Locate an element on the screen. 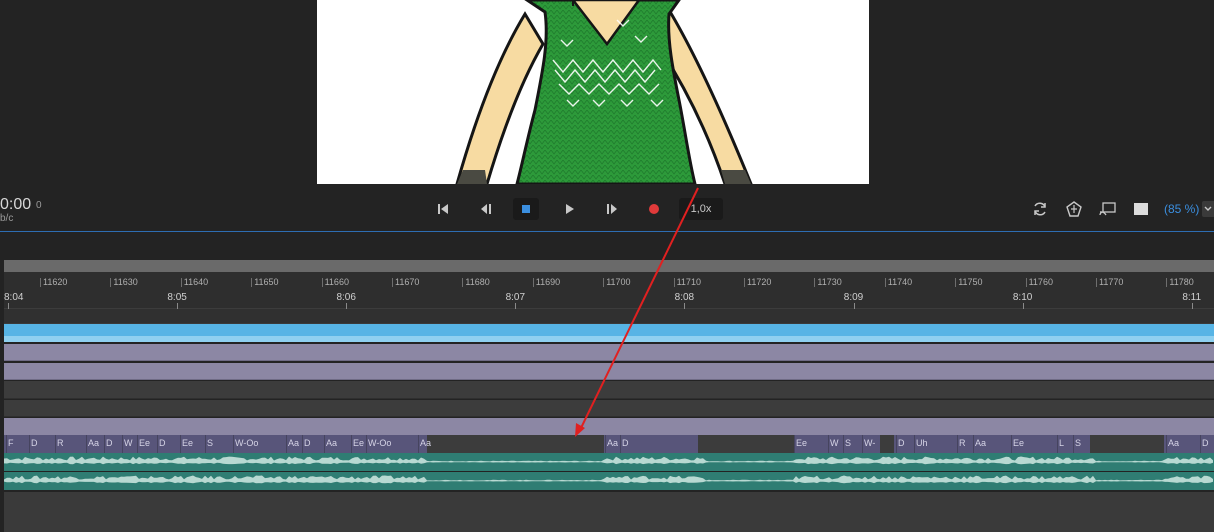  background-swatch-button is located at coordinates (1141, 209).